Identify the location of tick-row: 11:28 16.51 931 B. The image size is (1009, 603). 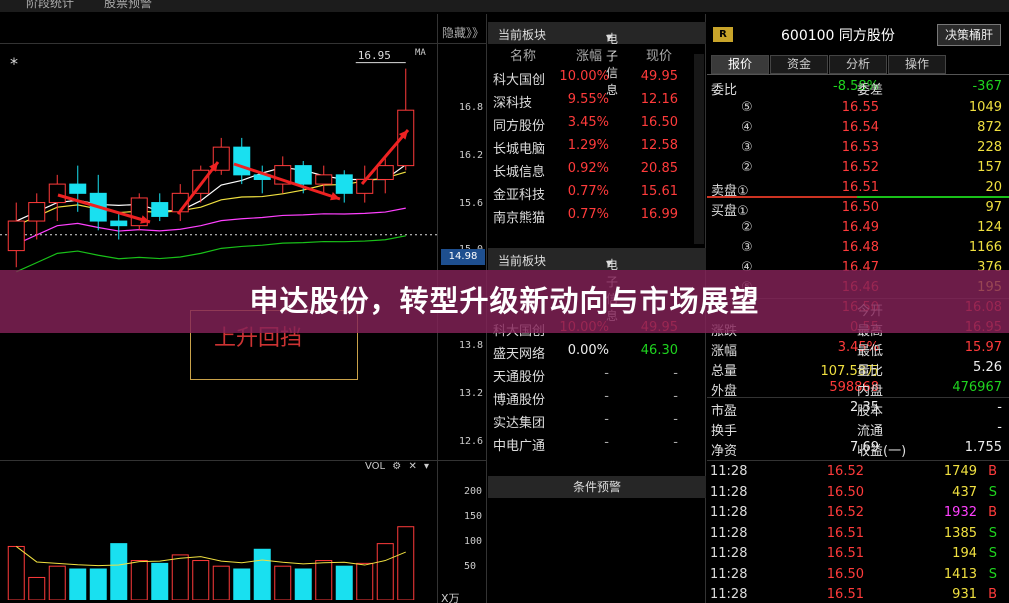
(858, 594).